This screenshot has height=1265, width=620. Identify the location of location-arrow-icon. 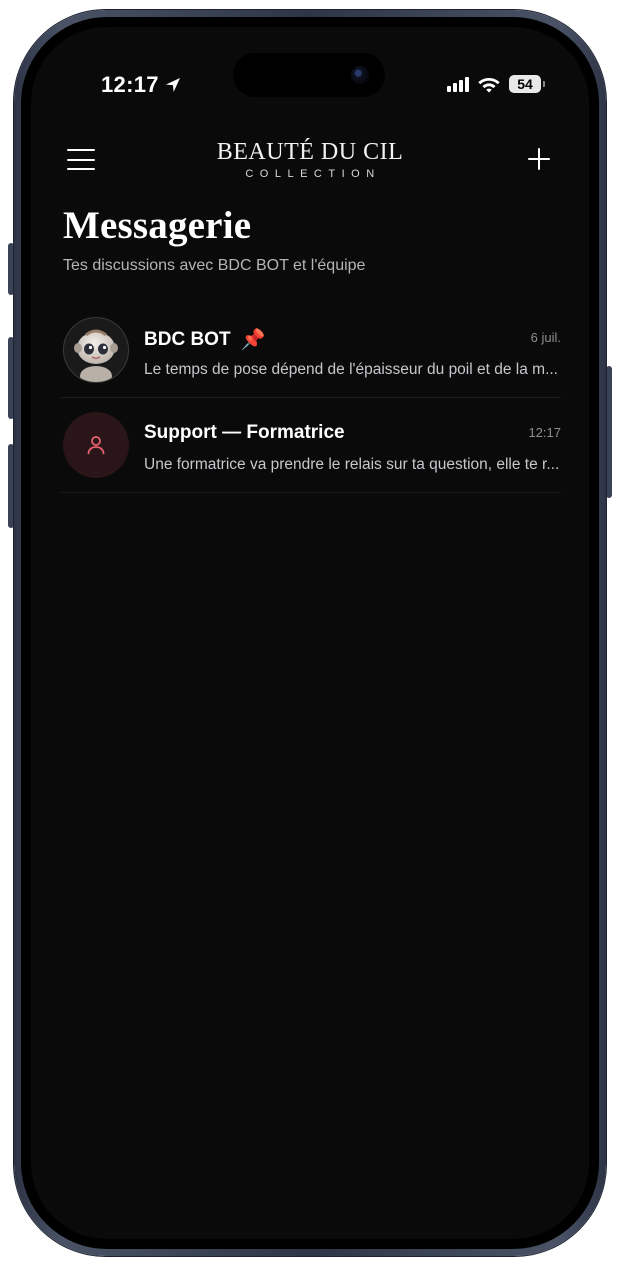
(172, 85).